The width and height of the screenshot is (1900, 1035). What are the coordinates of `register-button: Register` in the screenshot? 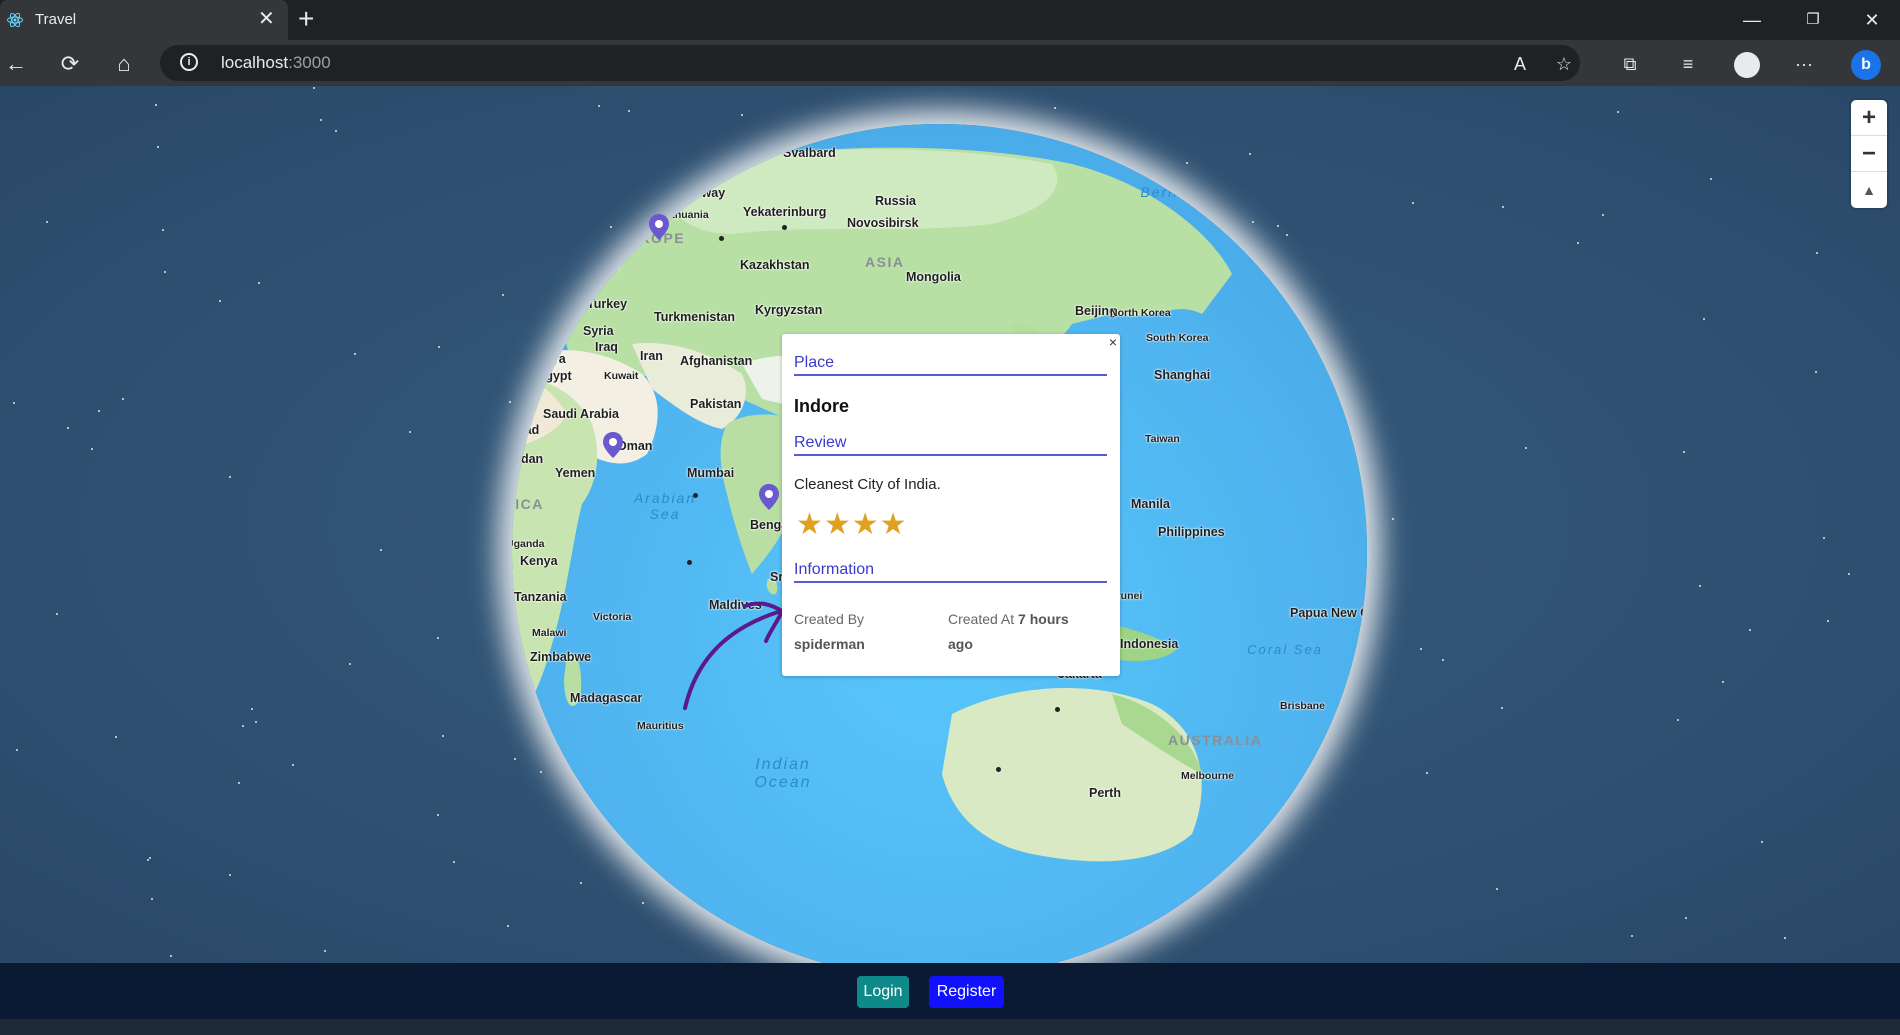 It's located at (966, 992).